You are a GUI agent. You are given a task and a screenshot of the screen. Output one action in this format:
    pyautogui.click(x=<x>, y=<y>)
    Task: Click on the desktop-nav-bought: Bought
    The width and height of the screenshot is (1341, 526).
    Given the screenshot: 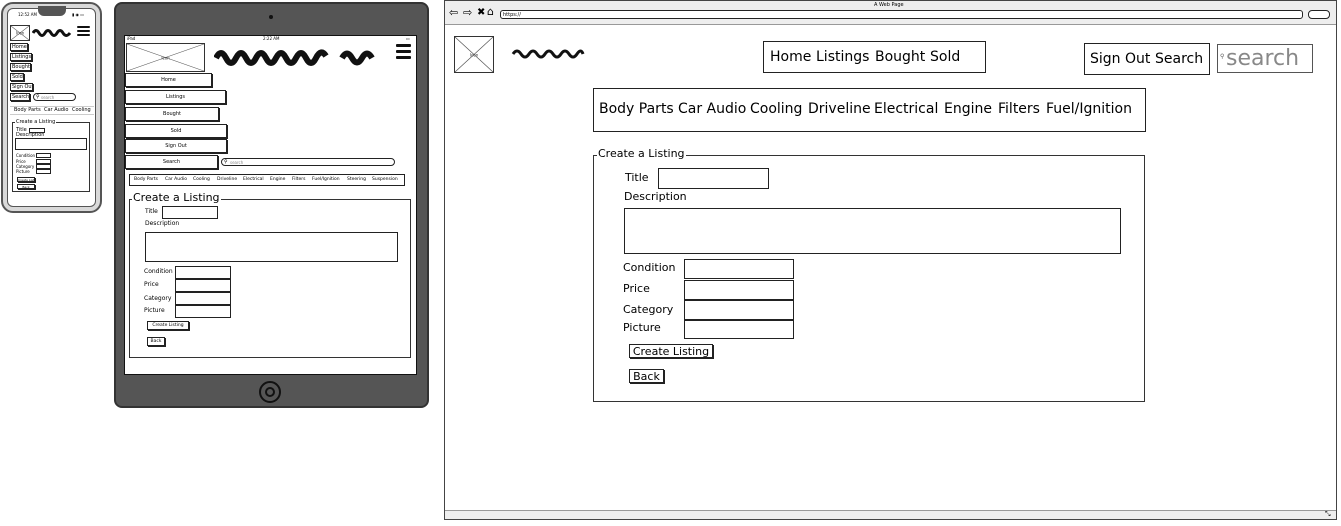 What is the action you would take?
    pyautogui.click(x=900, y=57)
    